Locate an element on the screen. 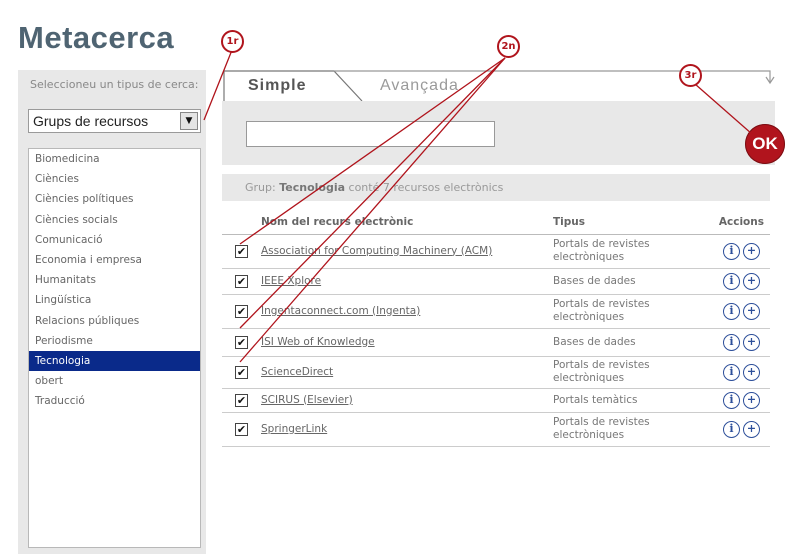  callout-2: 2n is located at coordinates (508, 46).